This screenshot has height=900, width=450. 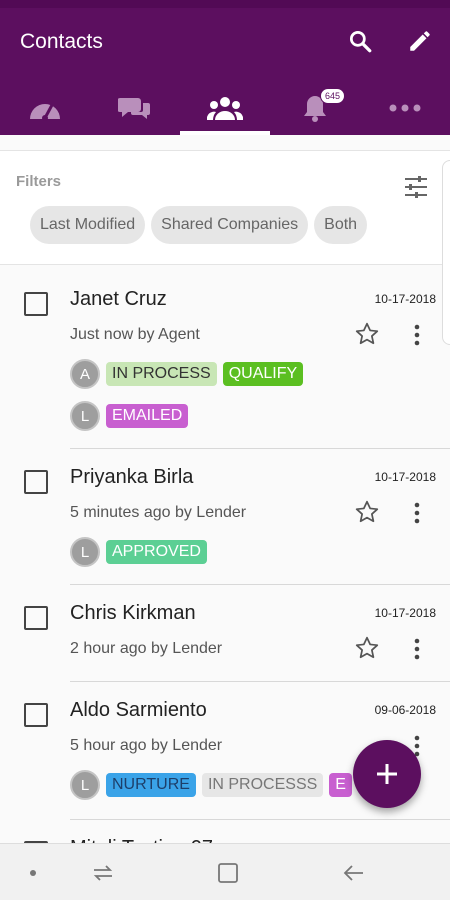 I want to click on dot-icon, so click(x=33, y=873).